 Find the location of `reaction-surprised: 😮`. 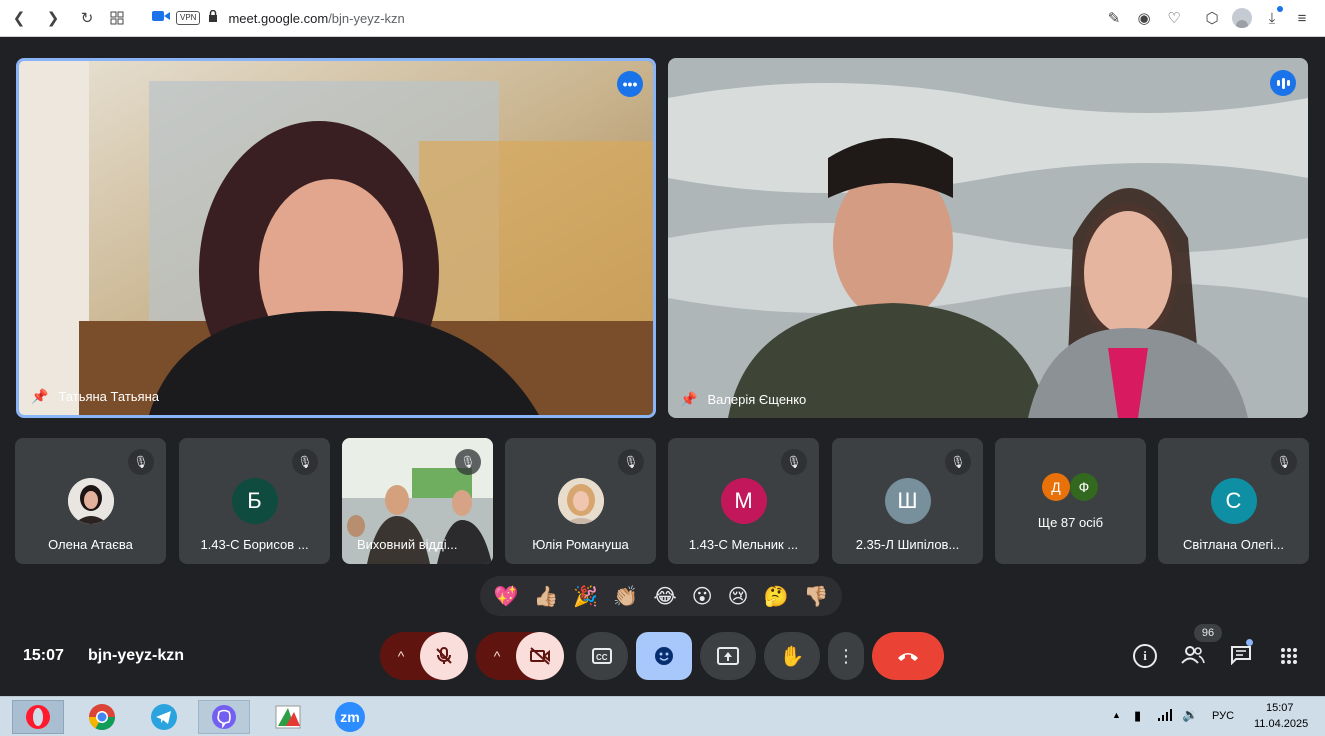

reaction-surprised: 😮 is located at coordinates (702, 596).